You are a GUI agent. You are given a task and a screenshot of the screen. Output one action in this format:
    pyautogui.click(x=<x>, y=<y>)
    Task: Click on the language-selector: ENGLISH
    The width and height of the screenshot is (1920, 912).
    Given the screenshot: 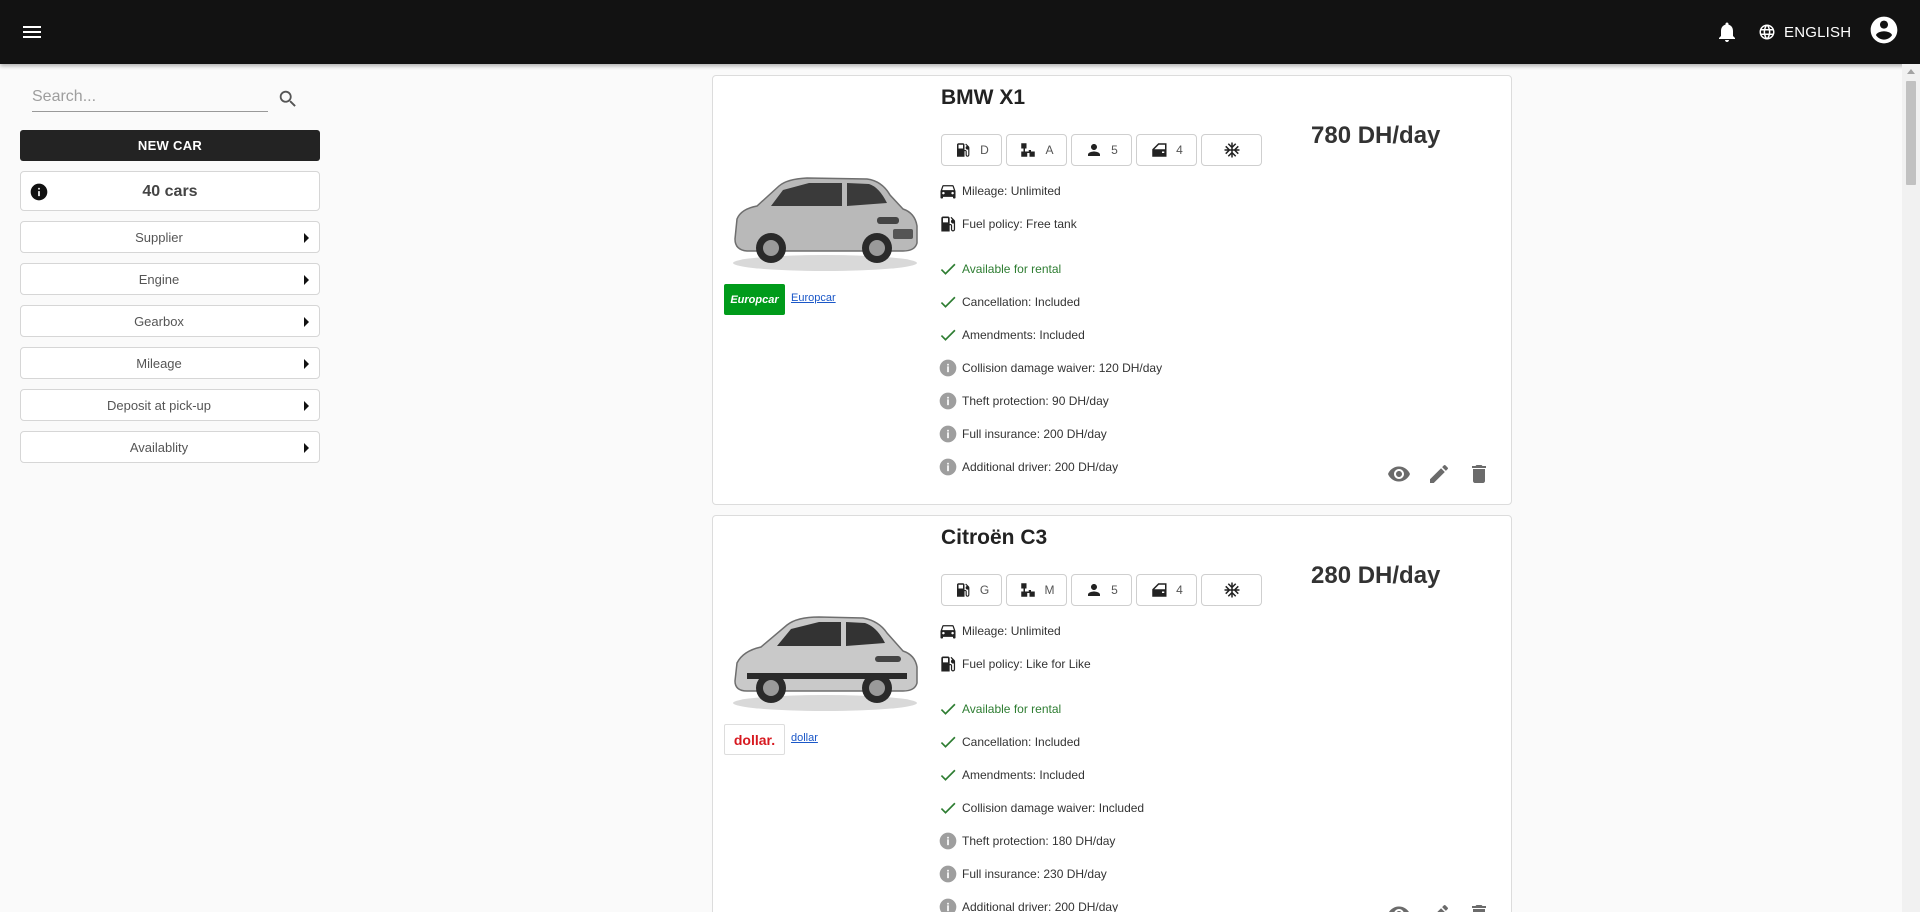 What is the action you would take?
    pyautogui.click(x=1804, y=32)
    